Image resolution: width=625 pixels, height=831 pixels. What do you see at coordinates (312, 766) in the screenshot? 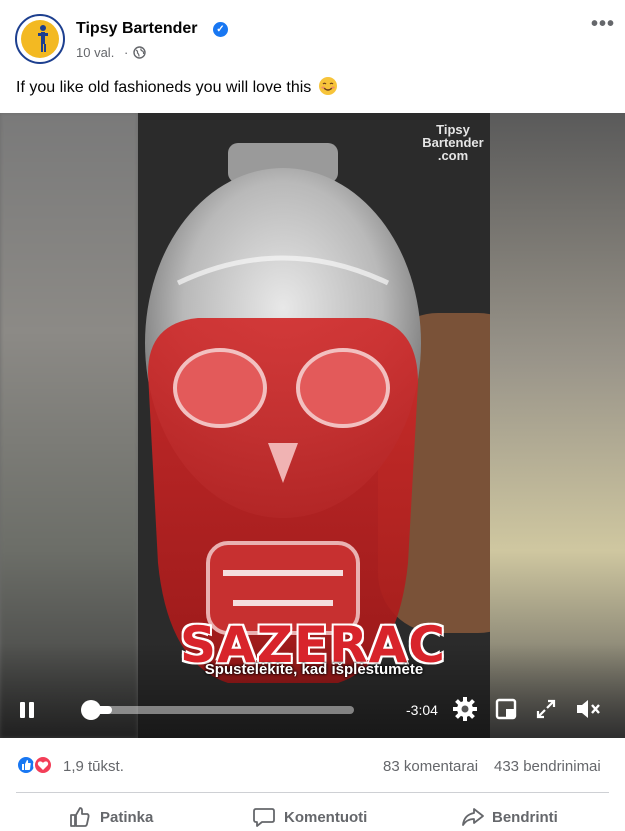
I see `reactions-bar: 1,9 tūkst. 83 komentarai 433 bendrinimai` at bounding box center [312, 766].